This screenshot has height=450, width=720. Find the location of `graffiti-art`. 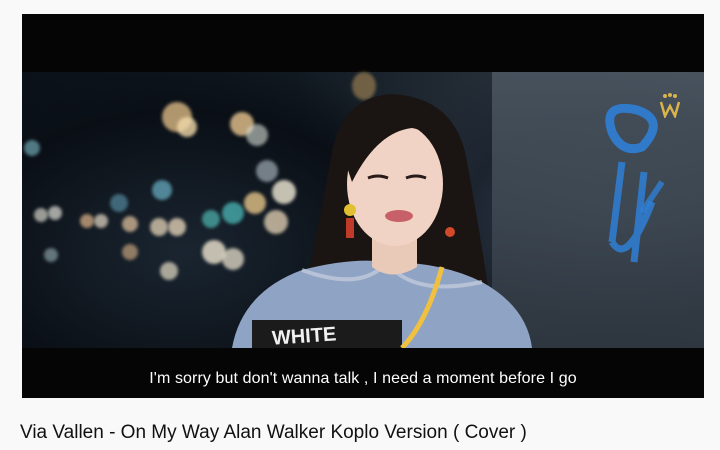

graffiti-art is located at coordinates (635, 183).